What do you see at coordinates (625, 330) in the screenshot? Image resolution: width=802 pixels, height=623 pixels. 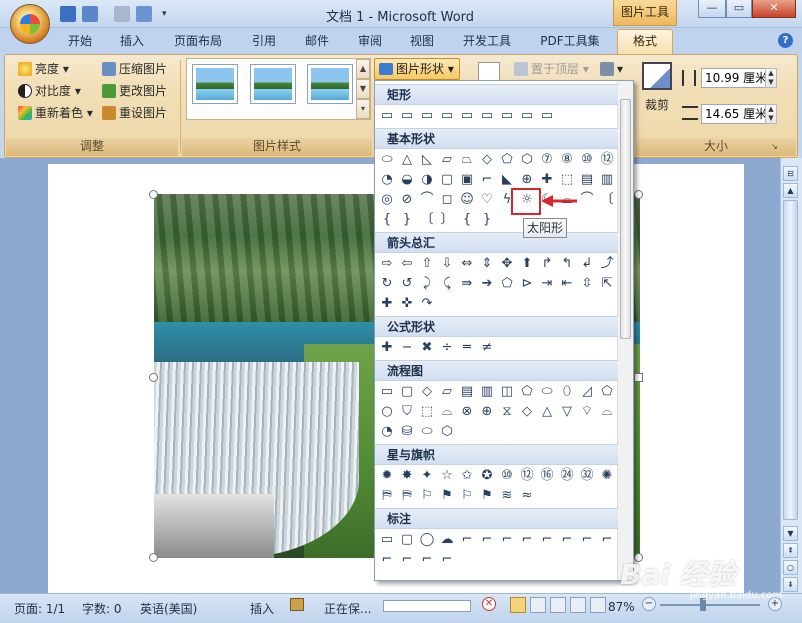 I see `shapes-dropdown-scrollbar` at bounding box center [625, 330].